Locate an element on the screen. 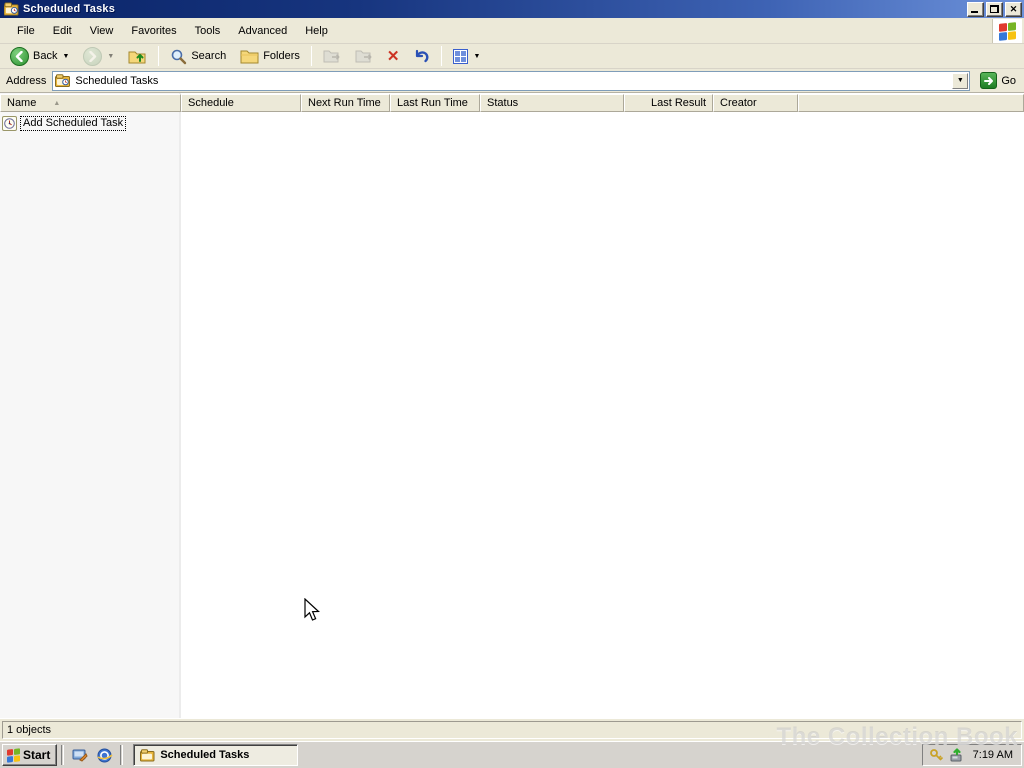  forward-button: ▼ is located at coordinates (98, 56).